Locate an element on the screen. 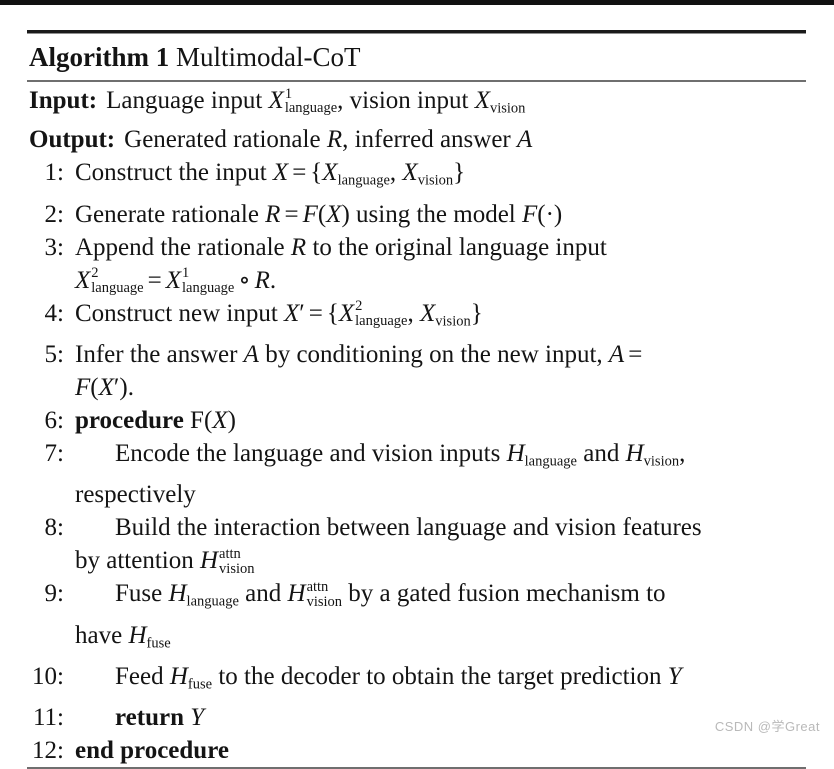 Image resolution: width=834 pixels, height=769 pixels. step-number: 5: is located at coordinates (54, 355).